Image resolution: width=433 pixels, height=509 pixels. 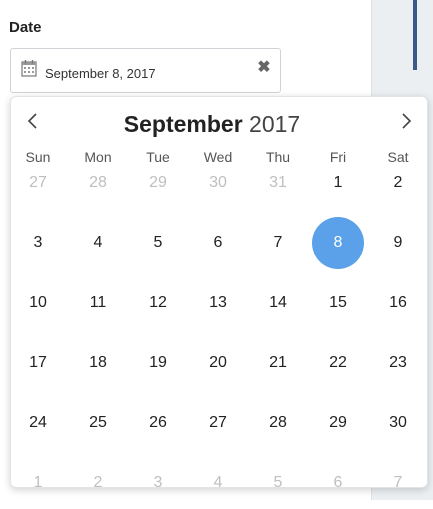 What do you see at coordinates (338, 303) in the screenshot?
I see `day-cell: 15` at bounding box center [338, 303].